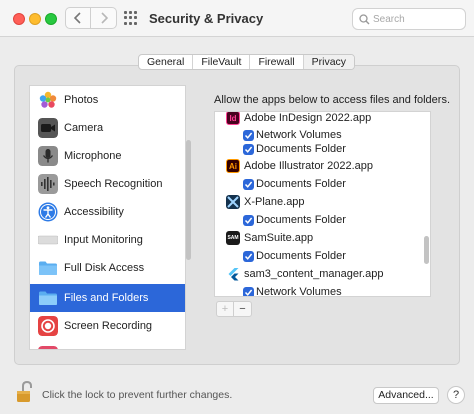  I want to click on add-remove-control: + −, so click(234, 309).